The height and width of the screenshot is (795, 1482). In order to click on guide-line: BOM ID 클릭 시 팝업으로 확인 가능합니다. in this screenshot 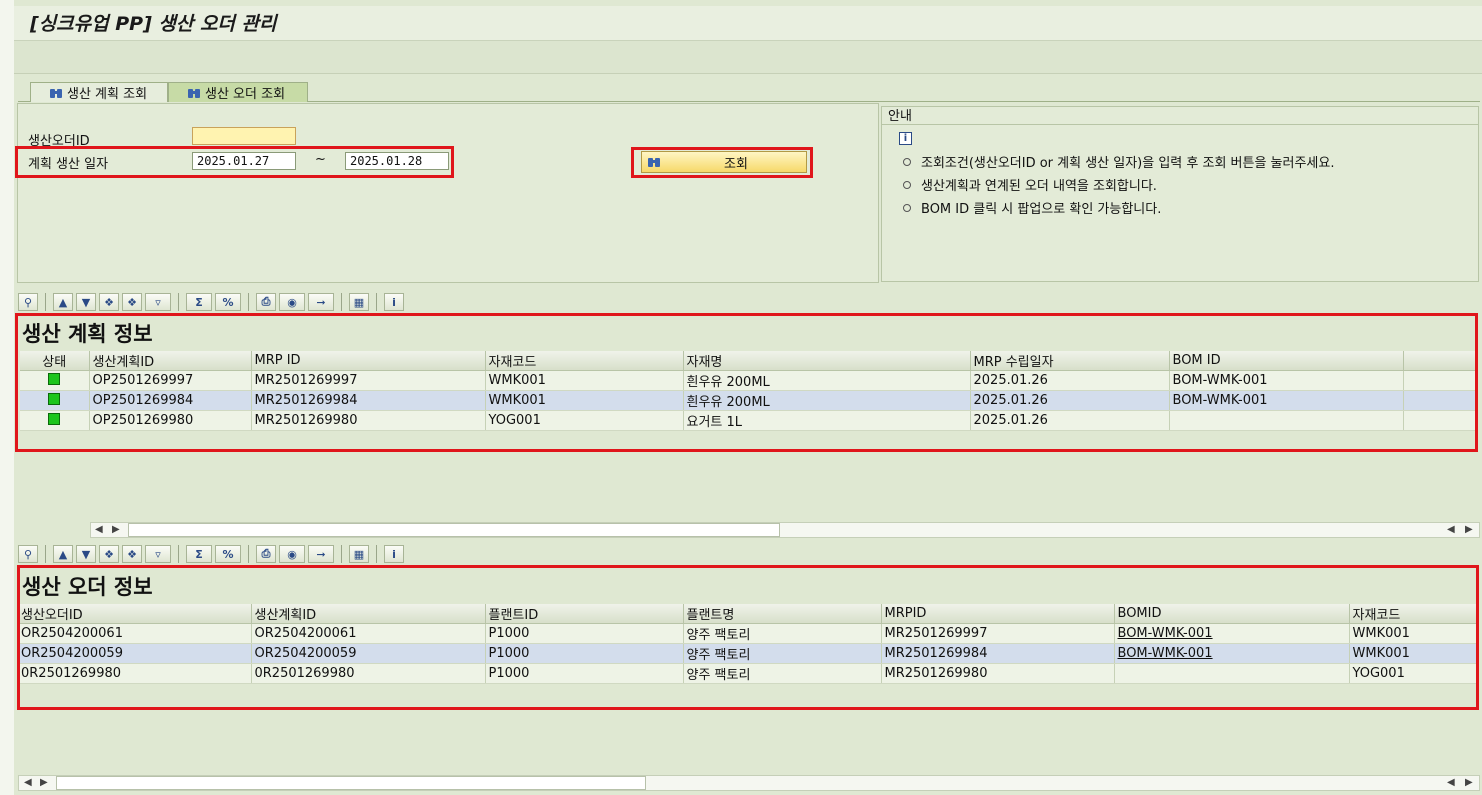, I will do `click(1032, 207)`.